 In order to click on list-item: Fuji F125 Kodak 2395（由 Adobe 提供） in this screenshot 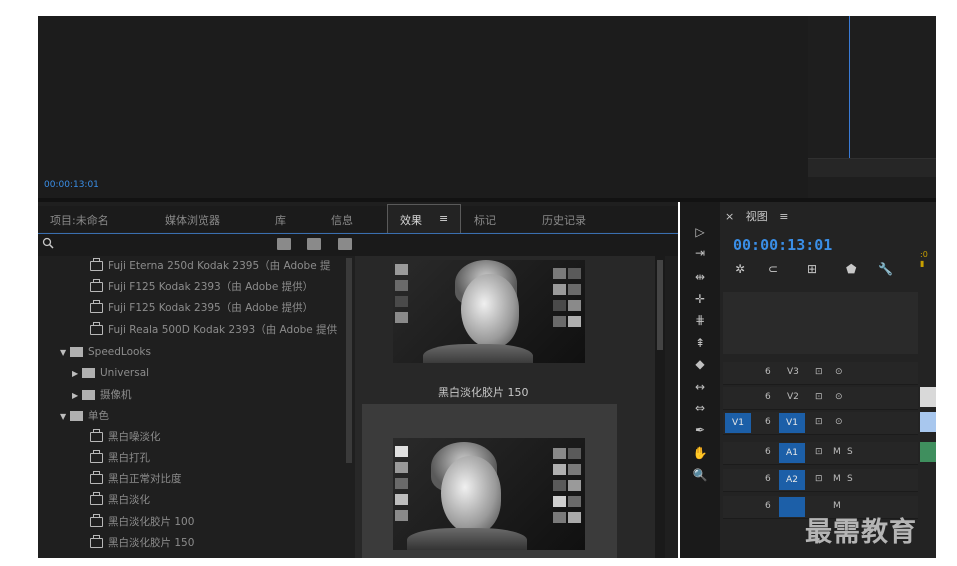, I will do `click(201, 308)`.